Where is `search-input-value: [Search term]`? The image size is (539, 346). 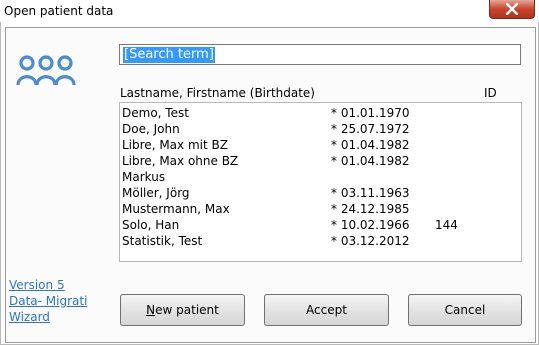 search-input-value: [Search term] is located at coordinates (169, 55).